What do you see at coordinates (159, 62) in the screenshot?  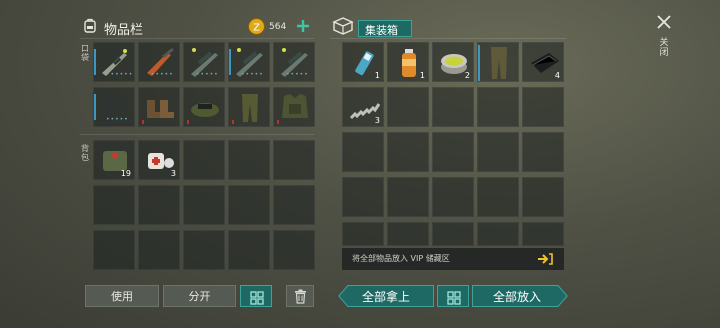 I see `pocket-slot-2: •••••` at bounding box center [159, 62].